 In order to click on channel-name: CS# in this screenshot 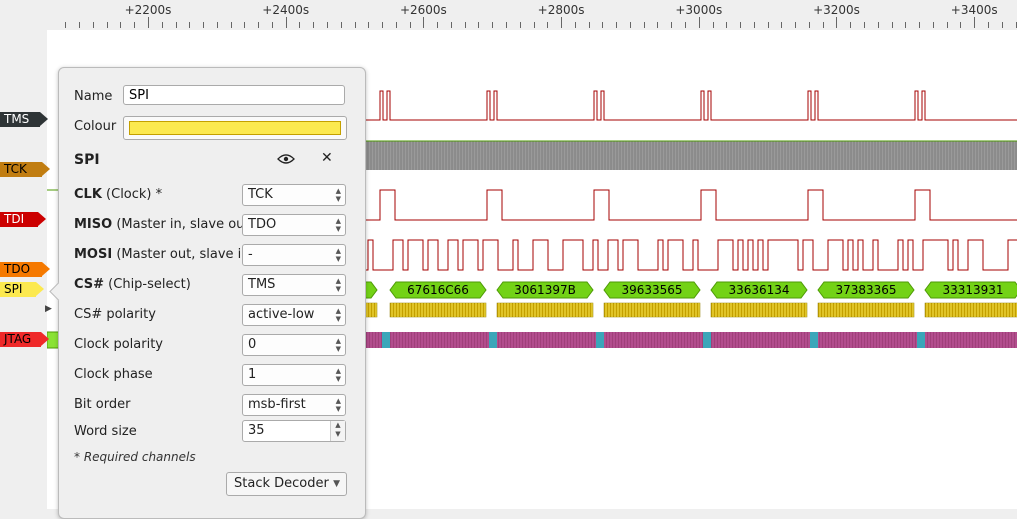, I will do `click(89, 284)`.